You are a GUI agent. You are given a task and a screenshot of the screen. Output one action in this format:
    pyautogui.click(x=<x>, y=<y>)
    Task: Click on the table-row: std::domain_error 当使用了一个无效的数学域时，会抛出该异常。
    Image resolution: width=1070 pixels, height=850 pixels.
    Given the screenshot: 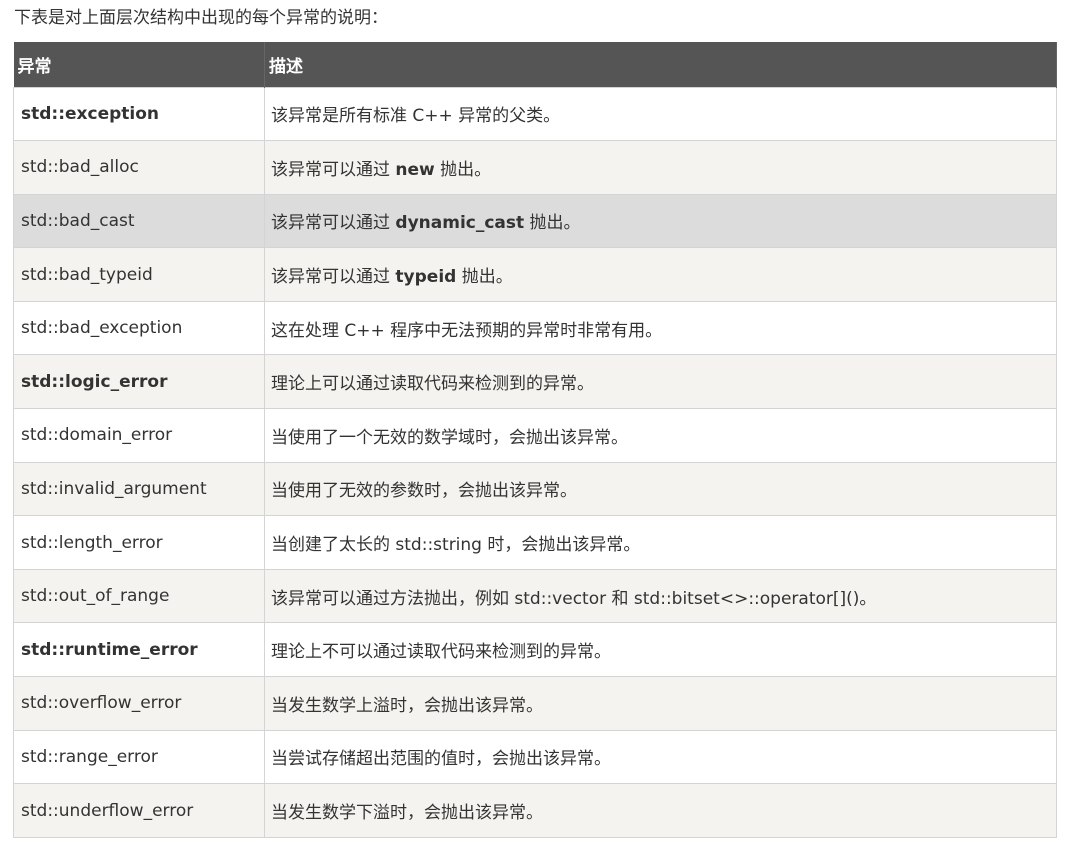 What is the action you would take?
    pyautogui.click(x=535, y=435)
    